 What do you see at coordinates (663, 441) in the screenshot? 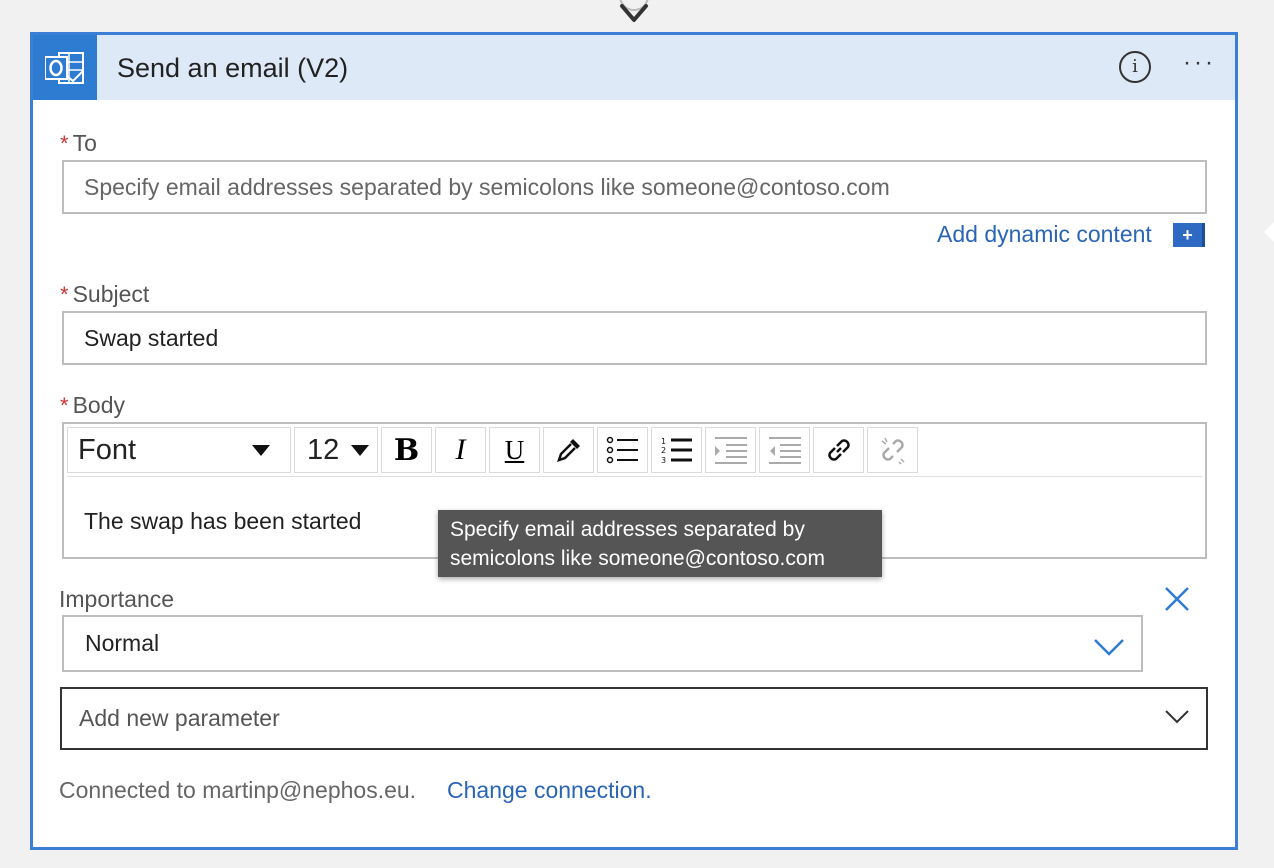
I see `svg-text: 1` at bounding box center [663, 441].